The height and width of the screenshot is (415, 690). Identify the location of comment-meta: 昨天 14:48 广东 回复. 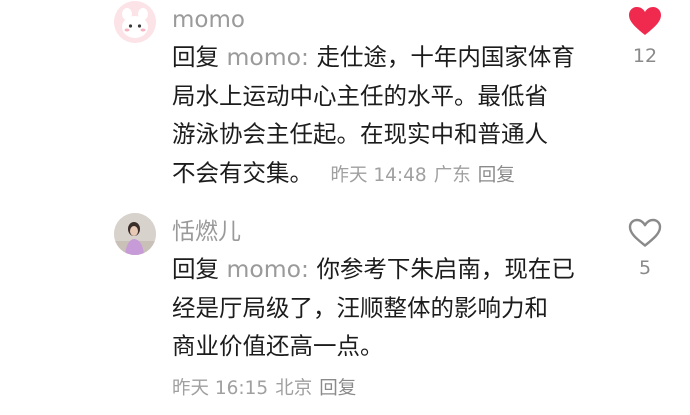
(425, 175).